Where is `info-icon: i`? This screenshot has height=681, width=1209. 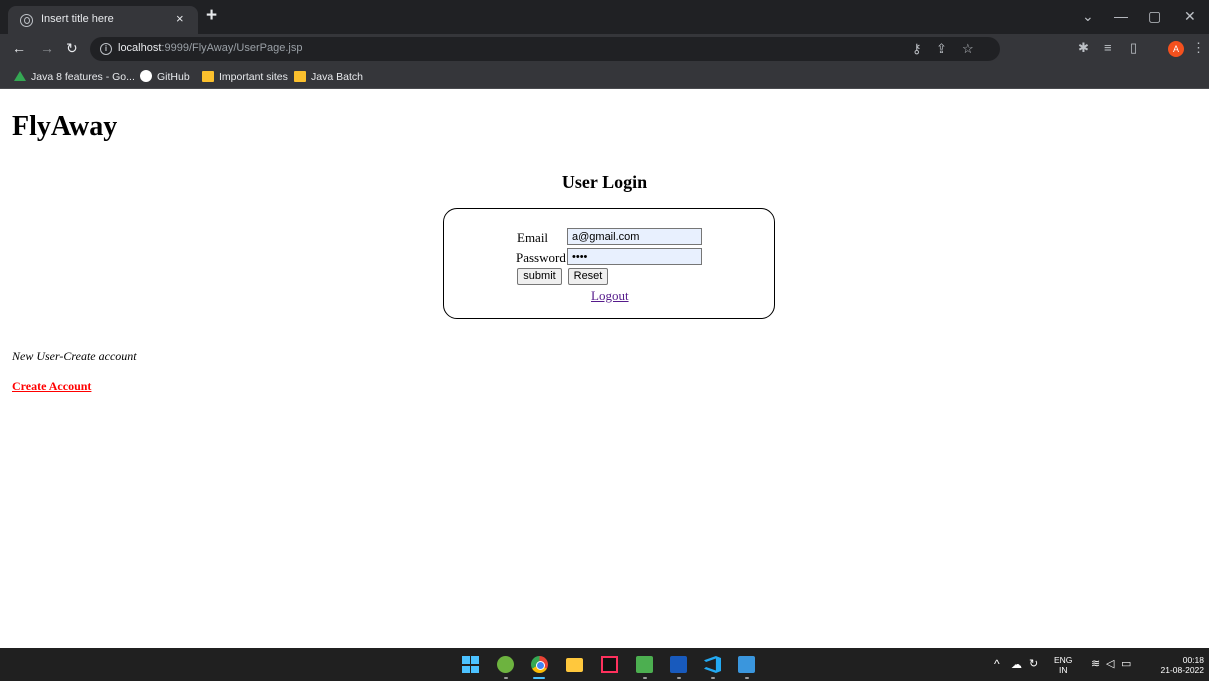
info-icon: i is located at coordinates (106, 49).